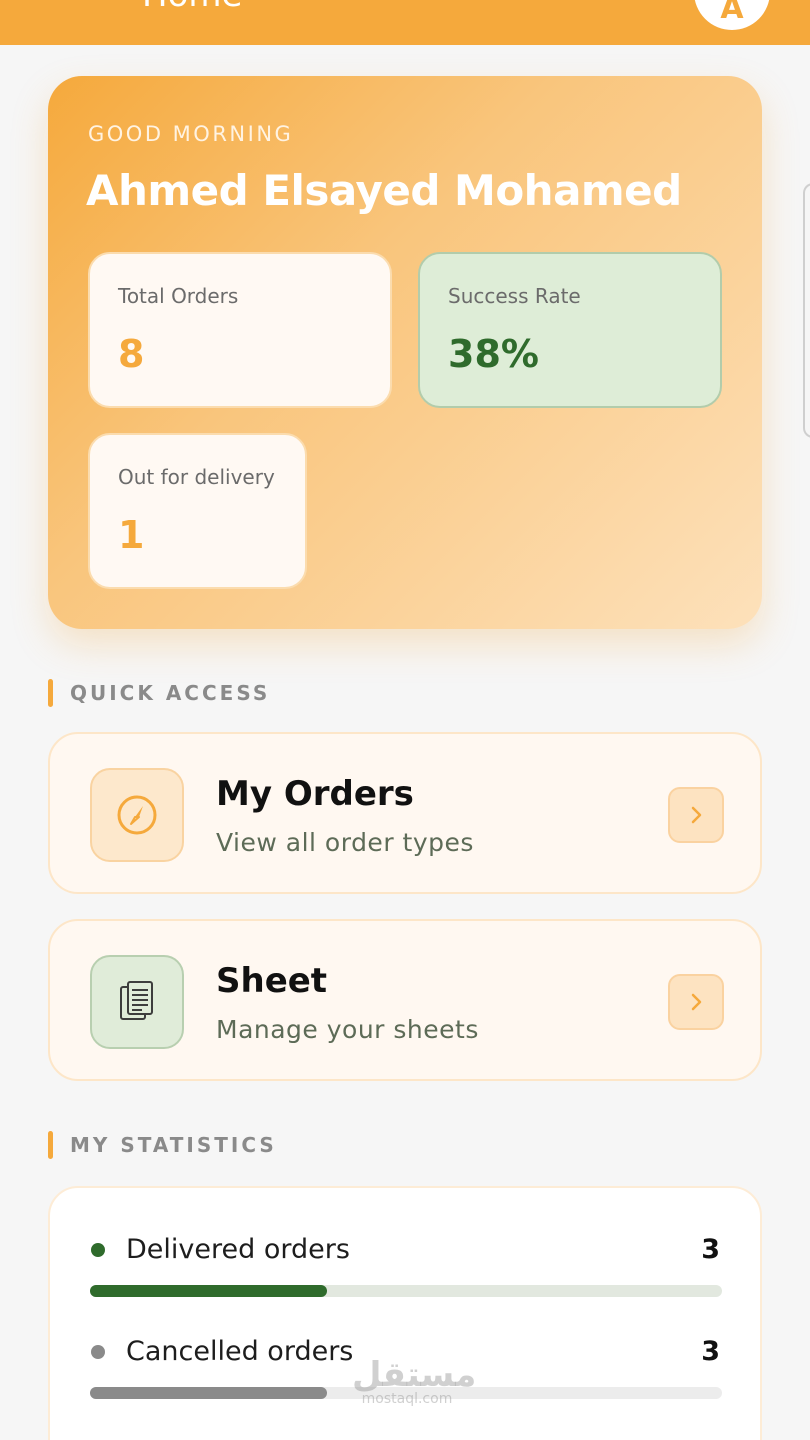 This screenshot has height=1440, width=810. What do you see at coordinates (178, 296) in the screenshot?
I see `total-orders-label: Total Orders` at bounding box center [178, 296].